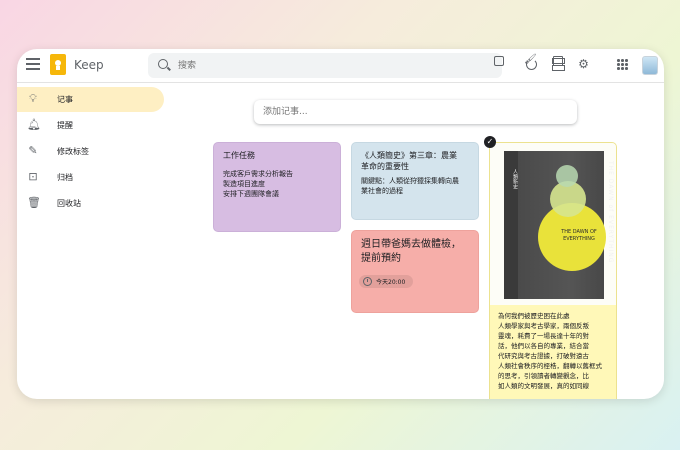  What do you see at coordinates (610, 212) in the screenshot?
I see `book-side-title: THE DAWN of EVERYTHING` at bounding box center [610, 212].